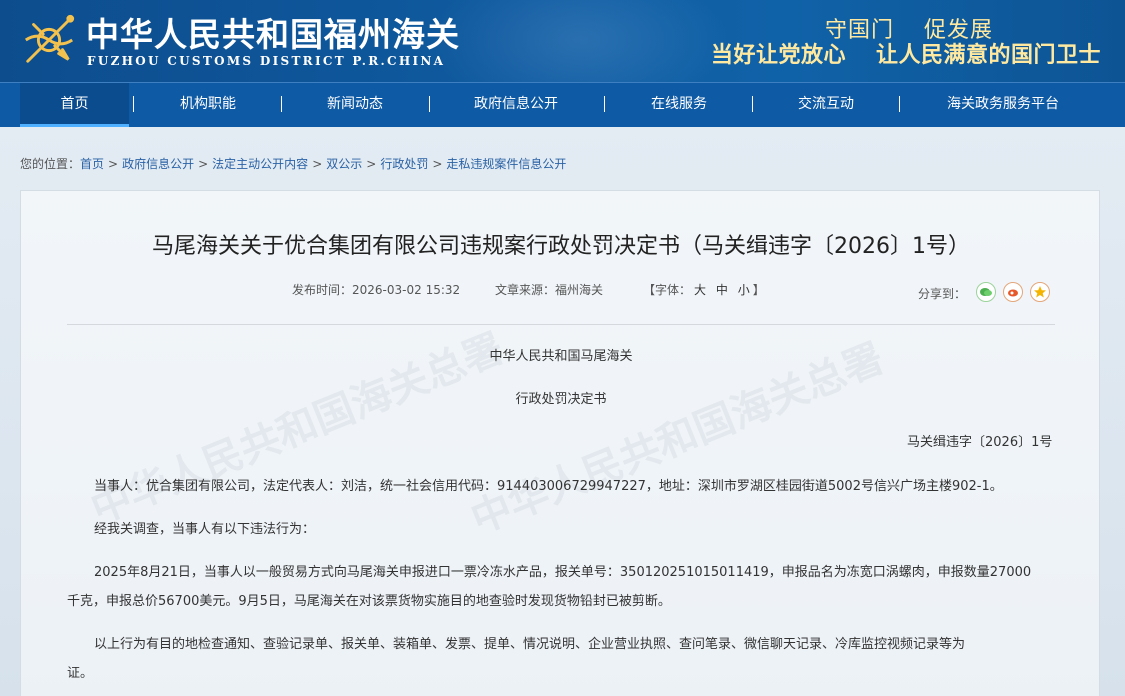 The width and height of the screenshot is (1125, 696). I want to click on issuing-organization: 中华人民共和国马尾海关, so click(561, 356).